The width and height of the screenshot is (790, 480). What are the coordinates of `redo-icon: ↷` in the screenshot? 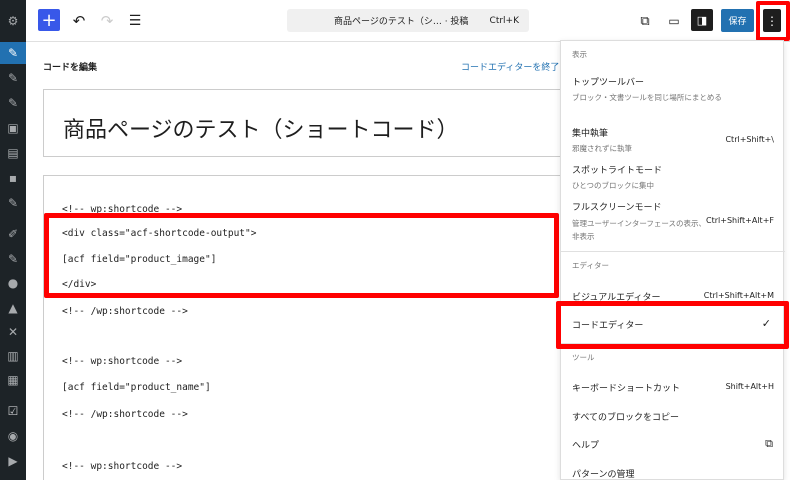 It's located at (107, 21).